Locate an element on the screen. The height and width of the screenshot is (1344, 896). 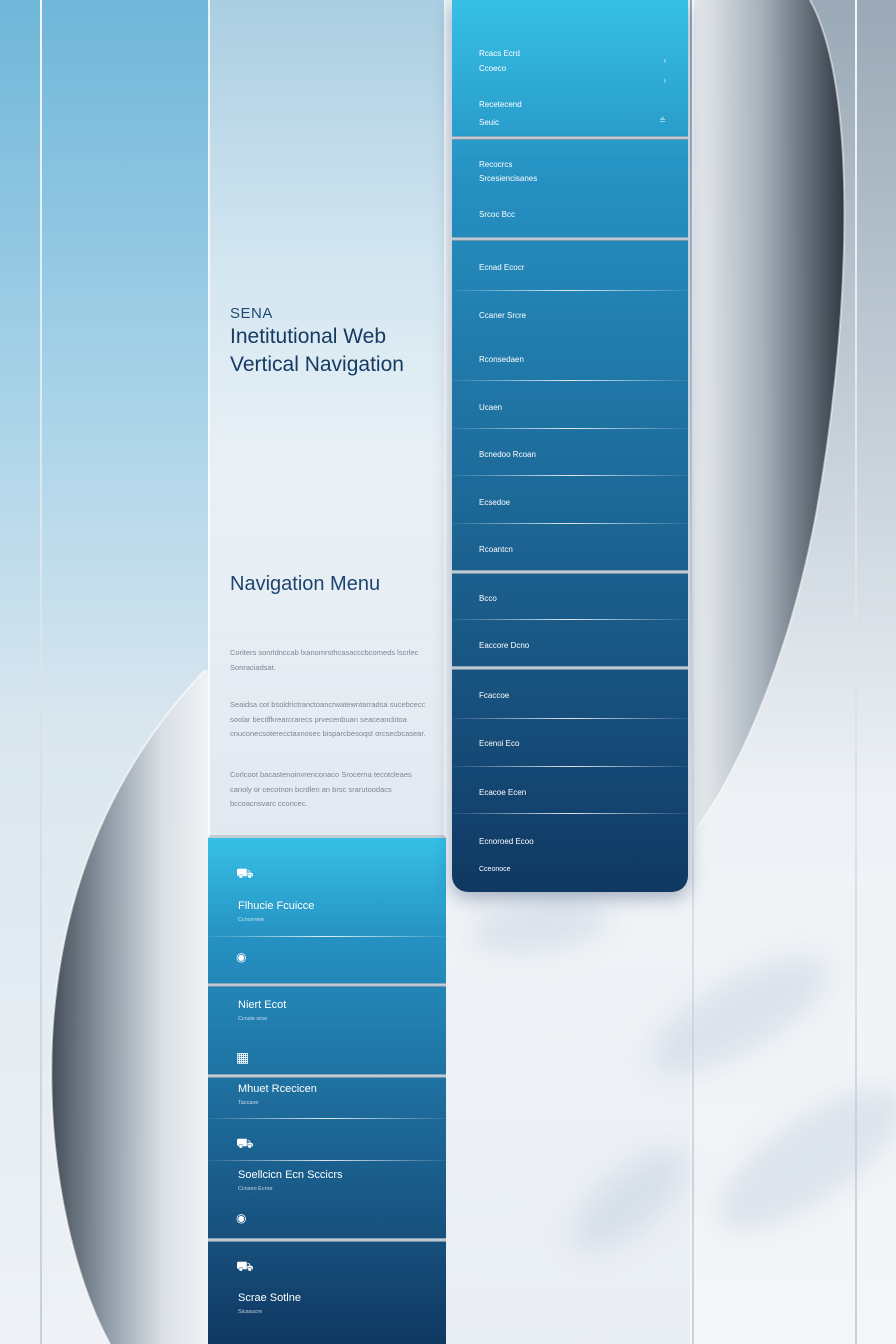
menu-item-caption: Ccnsie orso is located at coordinates (253, 1019).